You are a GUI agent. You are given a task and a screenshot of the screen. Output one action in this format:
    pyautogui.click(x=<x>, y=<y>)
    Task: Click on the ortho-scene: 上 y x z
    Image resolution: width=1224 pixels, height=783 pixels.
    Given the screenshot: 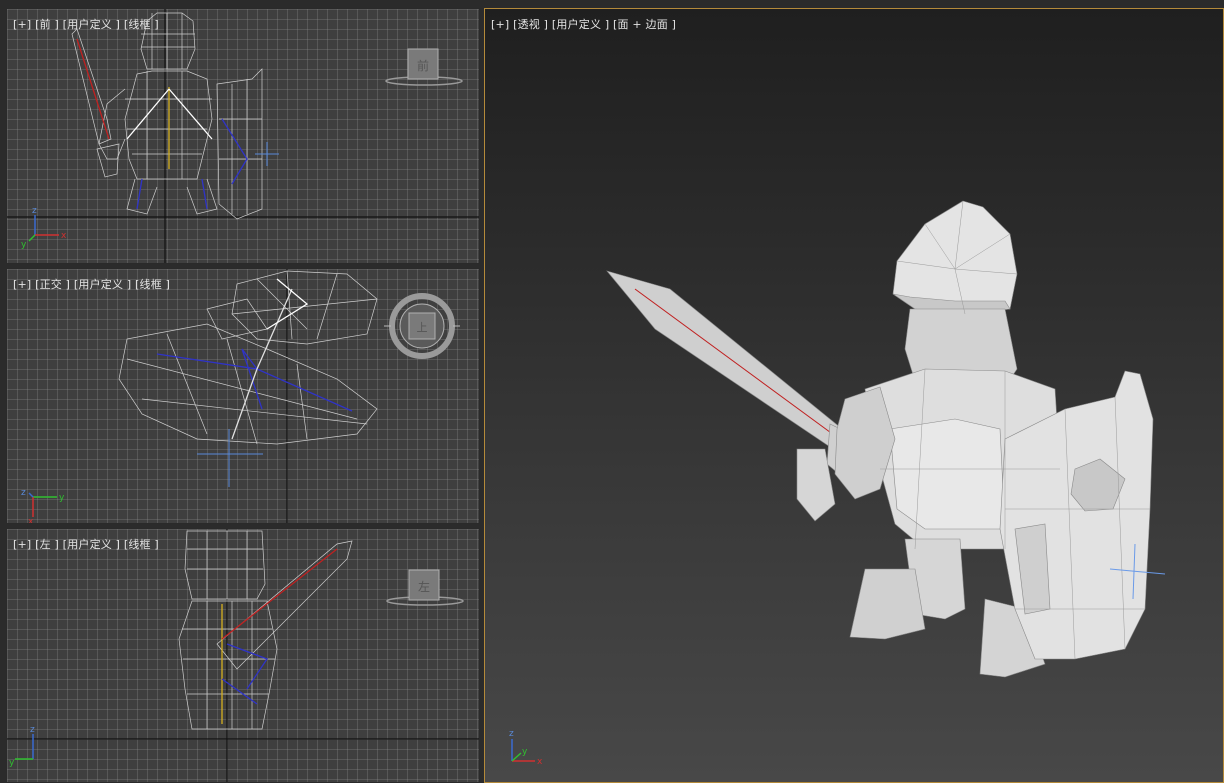 What is the action you would take?
    pyautogui.click(x=240, y=396)
    